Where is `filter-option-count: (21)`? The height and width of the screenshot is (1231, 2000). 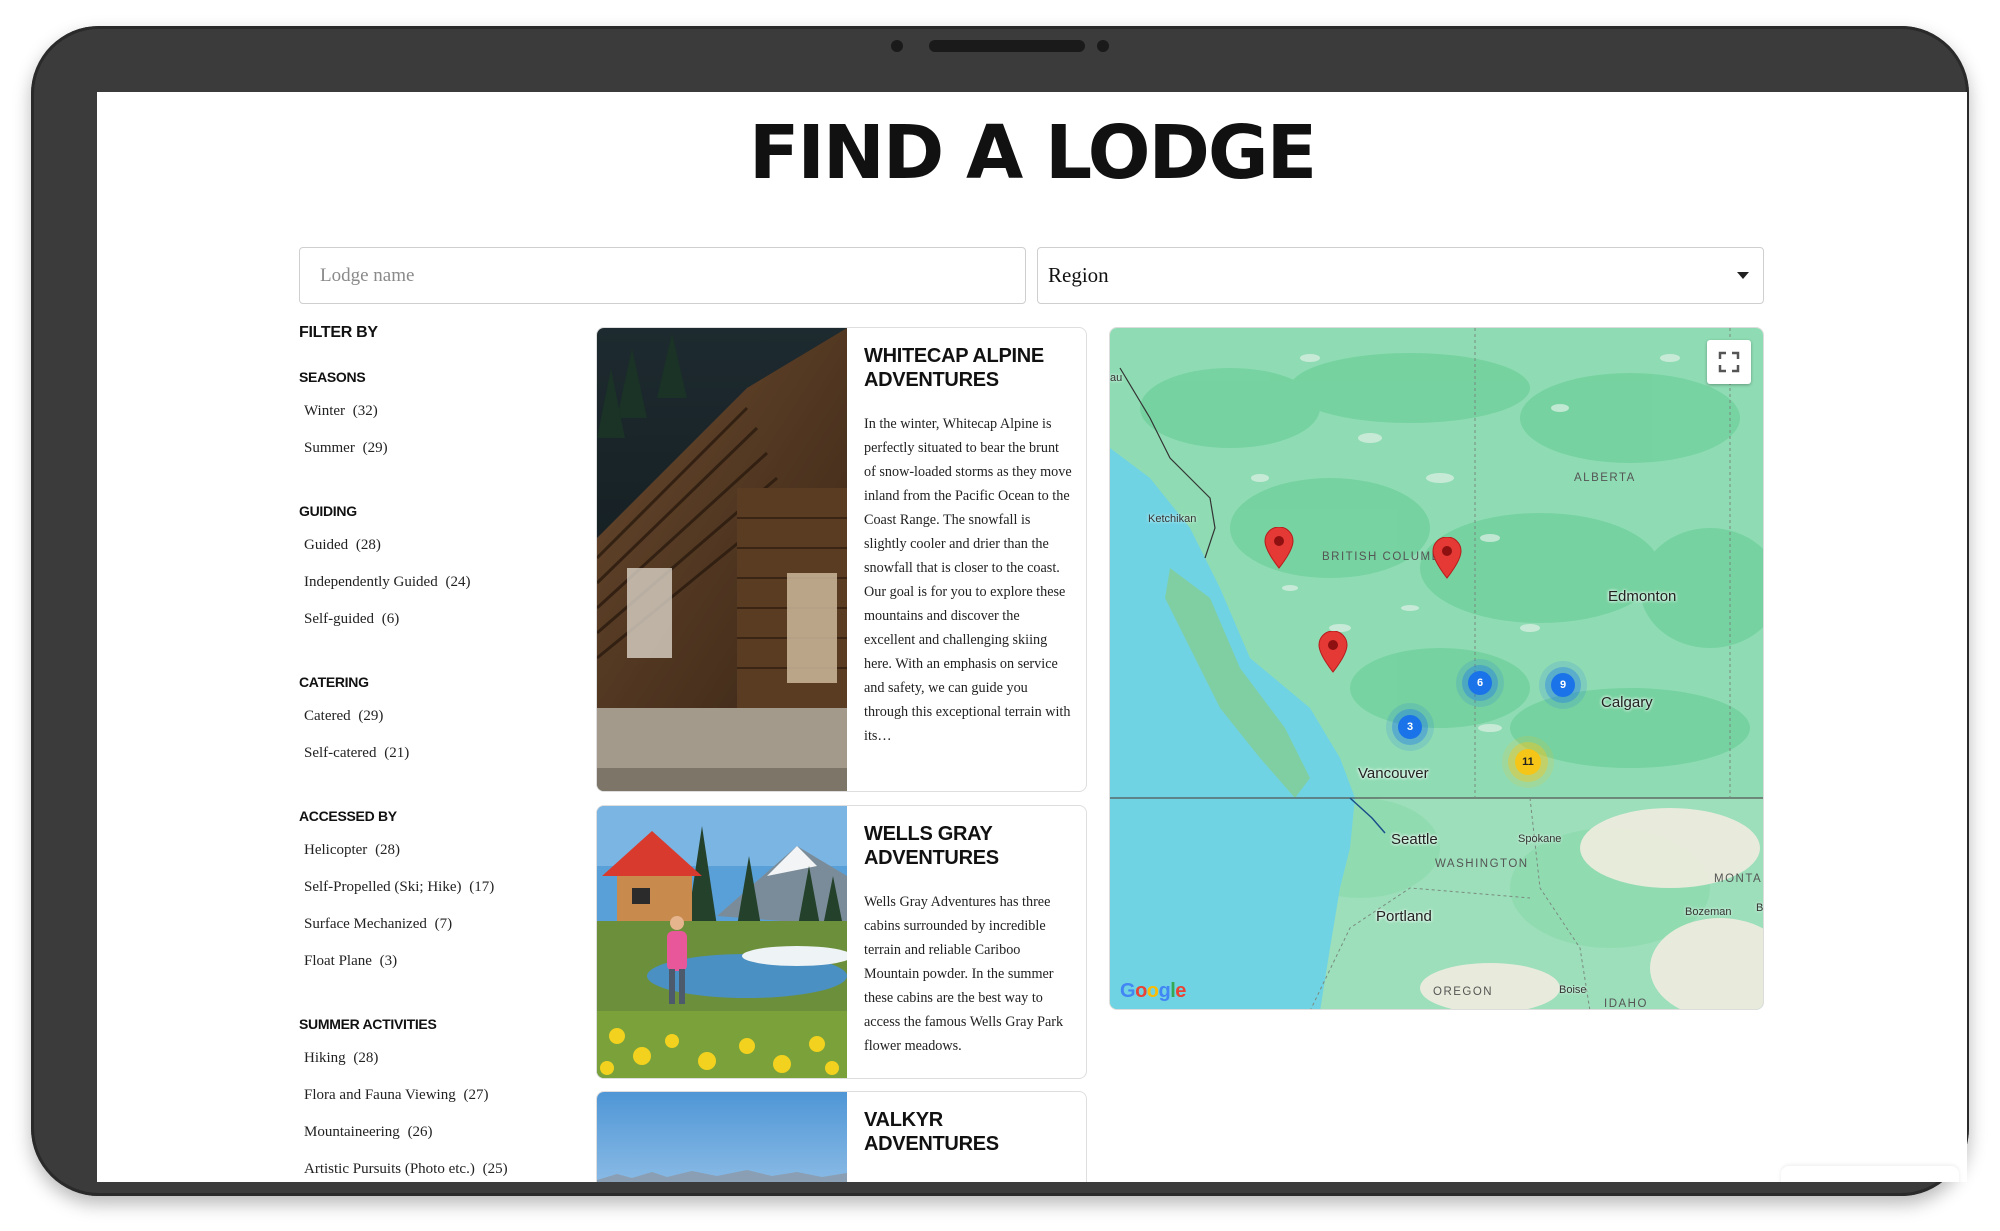
filter-option-count: (21) is located at coordinates (397, 753).